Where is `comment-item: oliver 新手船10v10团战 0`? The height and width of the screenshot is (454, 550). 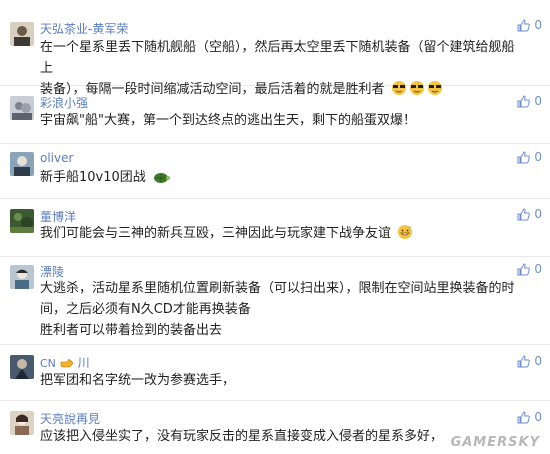
comment-item: oliver 新手船10v10团战 0 is located at coordinates (275, 171).